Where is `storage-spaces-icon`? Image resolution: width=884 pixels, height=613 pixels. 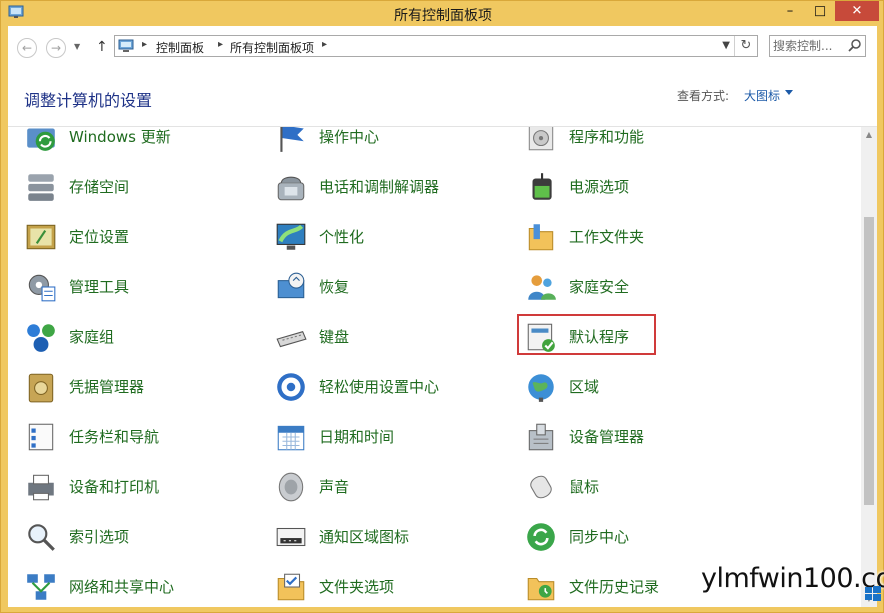 storage-spaces-icon is located at coordinates (41, 187).